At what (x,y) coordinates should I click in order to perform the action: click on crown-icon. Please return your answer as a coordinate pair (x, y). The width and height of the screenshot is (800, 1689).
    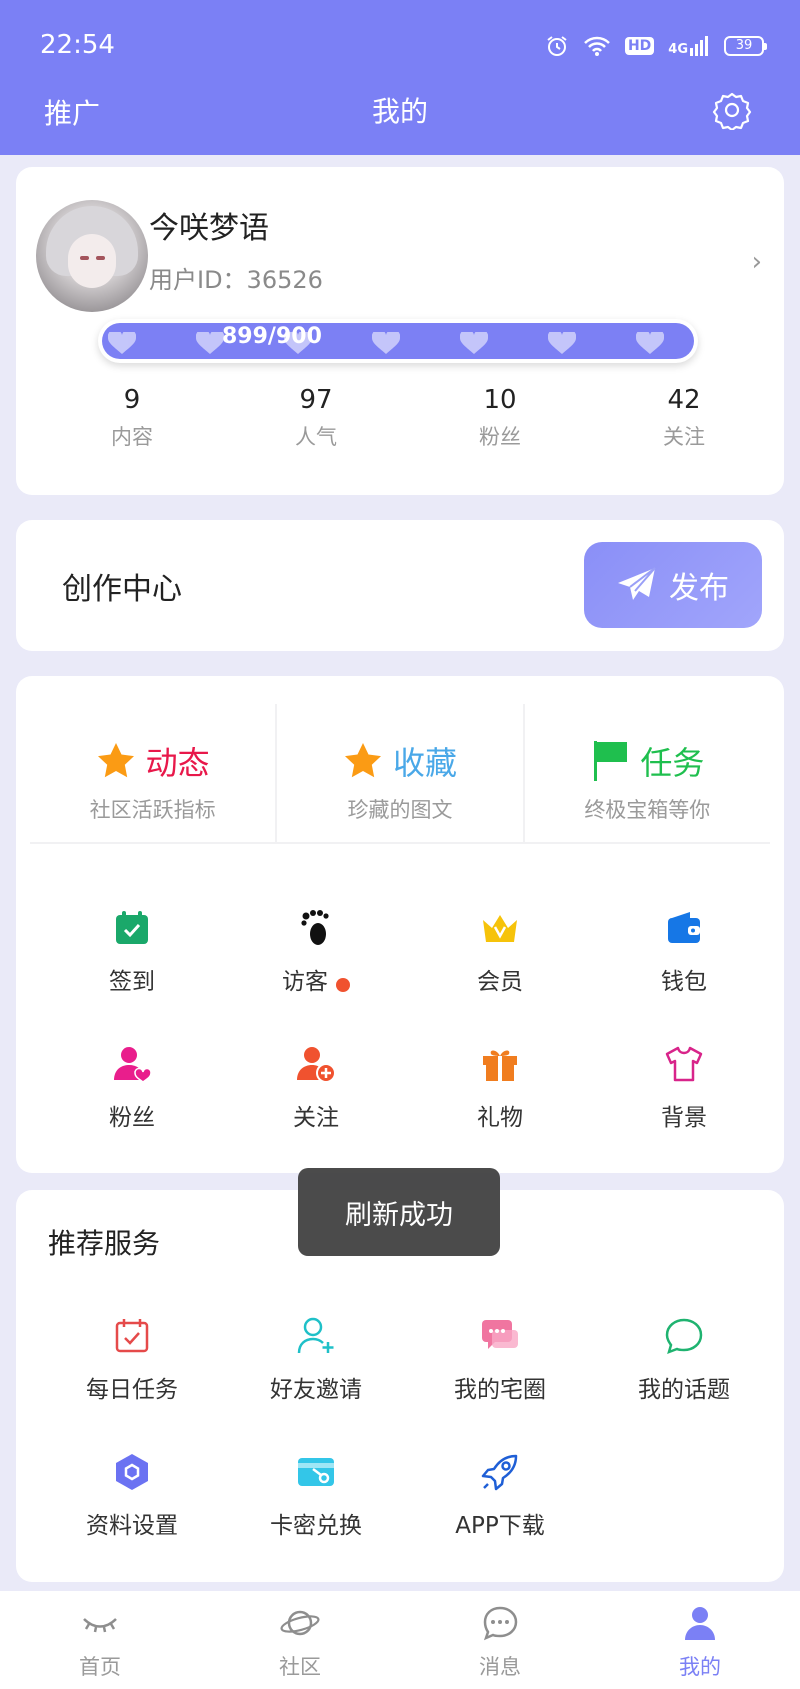
    Looking at the image, I should click on (500, 928).